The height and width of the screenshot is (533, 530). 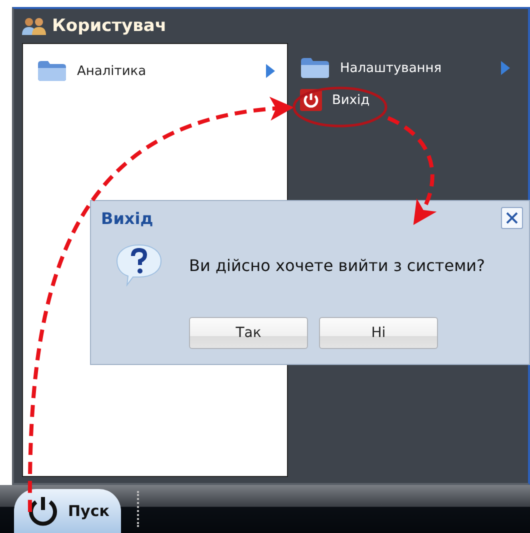 What do you see at coordinates (138, 509) in the screenshot?
I see `taskbar-grip` at bounding box center [138, 509].